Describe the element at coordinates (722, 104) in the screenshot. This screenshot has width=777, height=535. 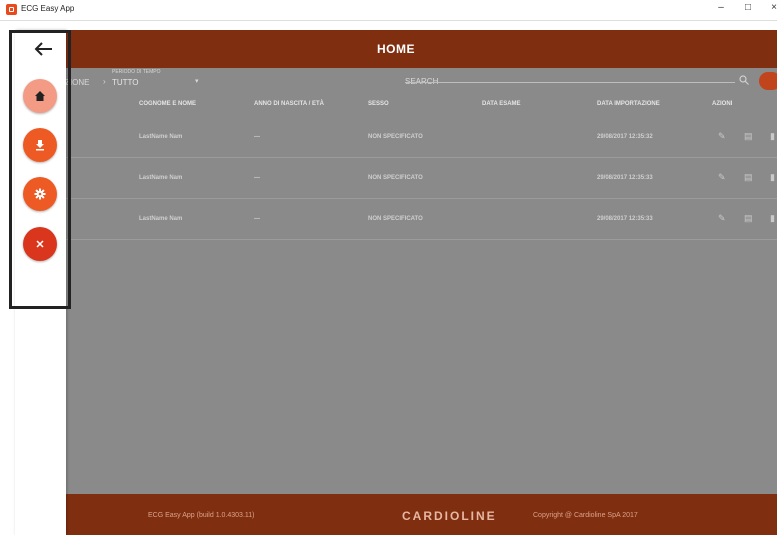
I see `column-header: AZIONI` at that location.